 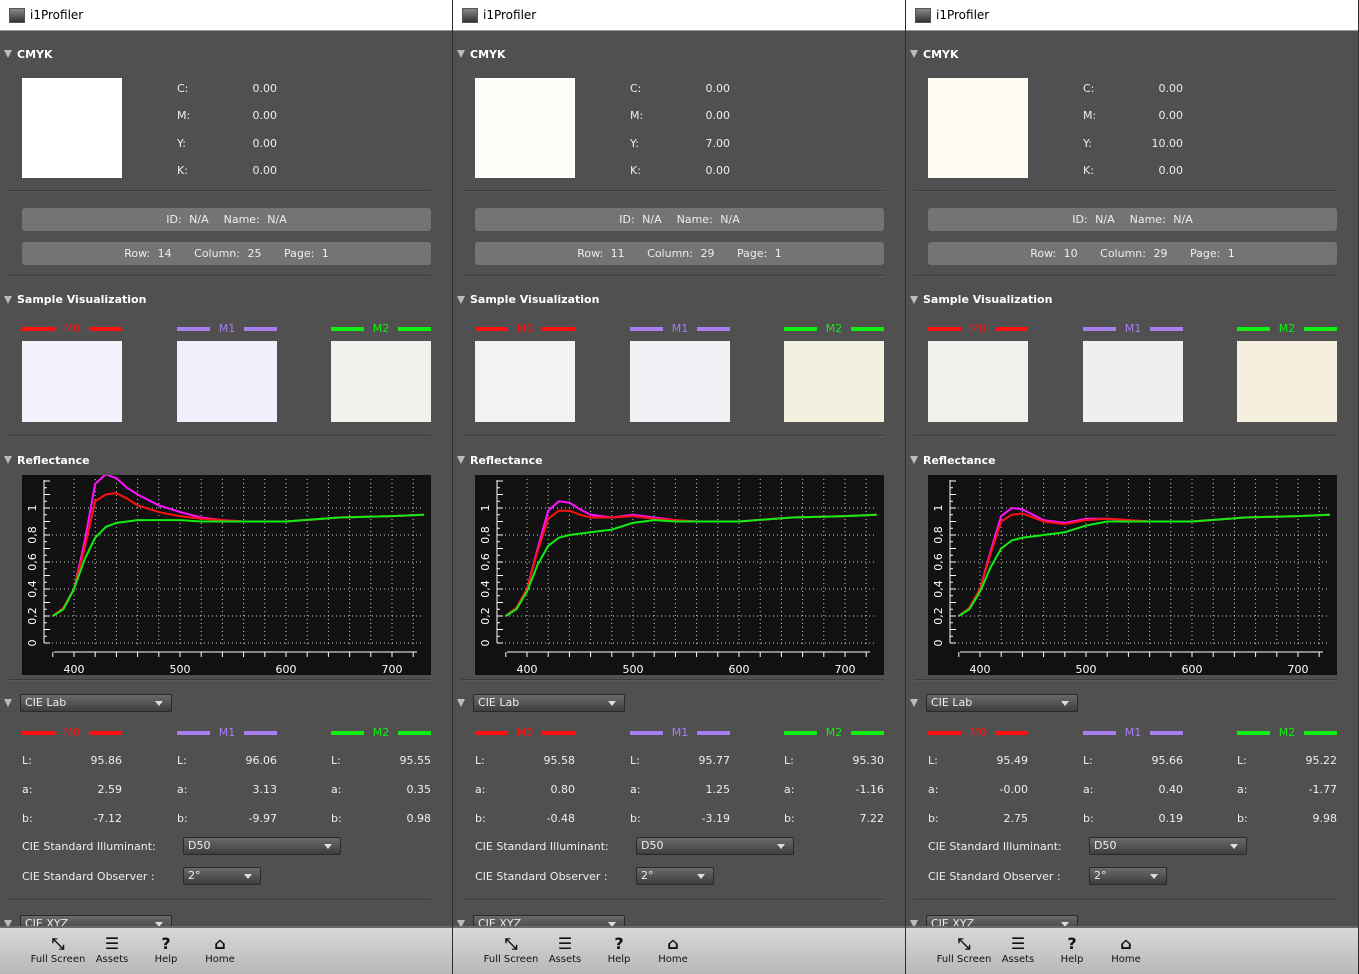 What do you see at coordinates (679, 219) in the screenshot?
I see `id-name-bar: ID: N/A Name: N/A` at bounding box center [679, 219].